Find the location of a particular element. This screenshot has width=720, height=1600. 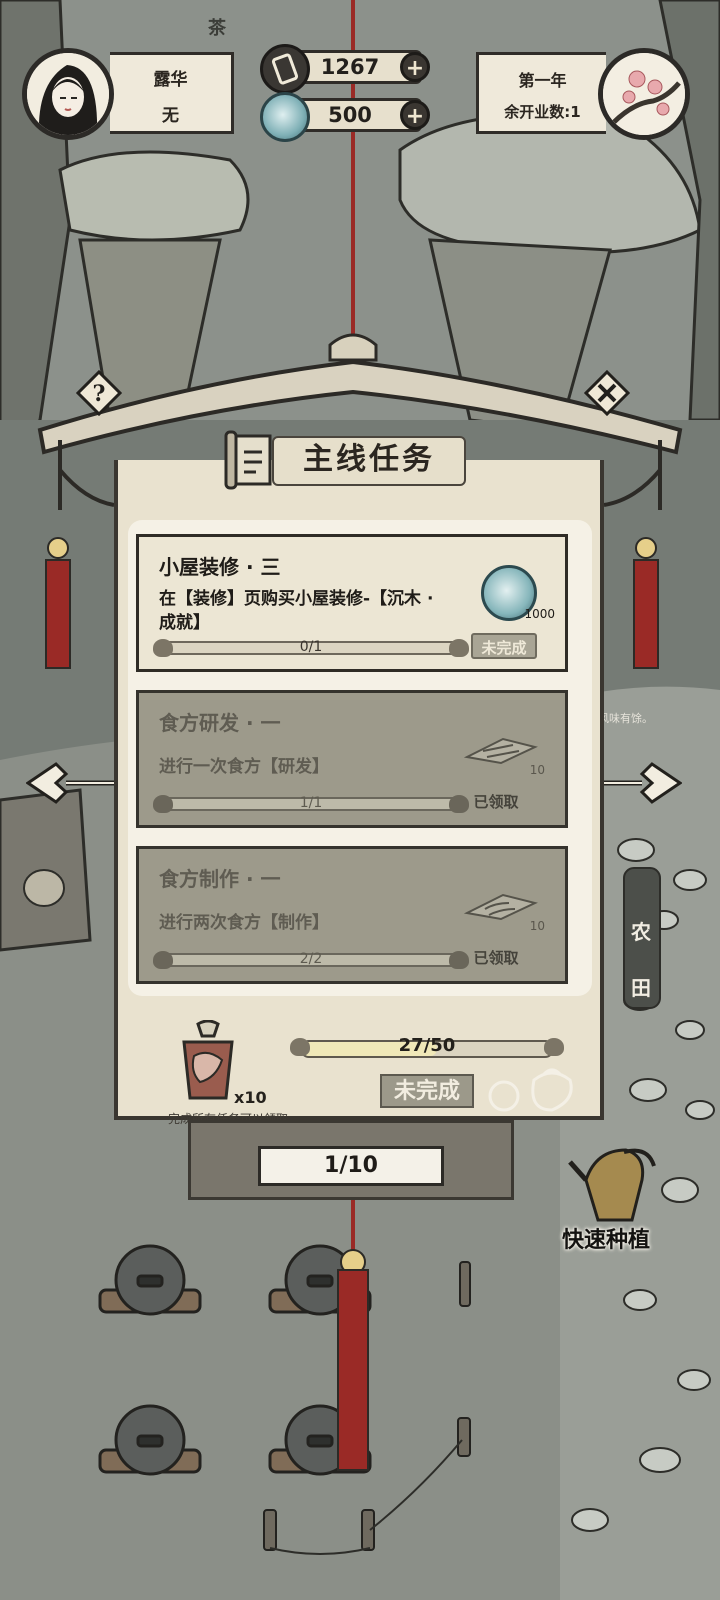

task-title: 食方研发 · 一 is located at coordinates (220, 723).